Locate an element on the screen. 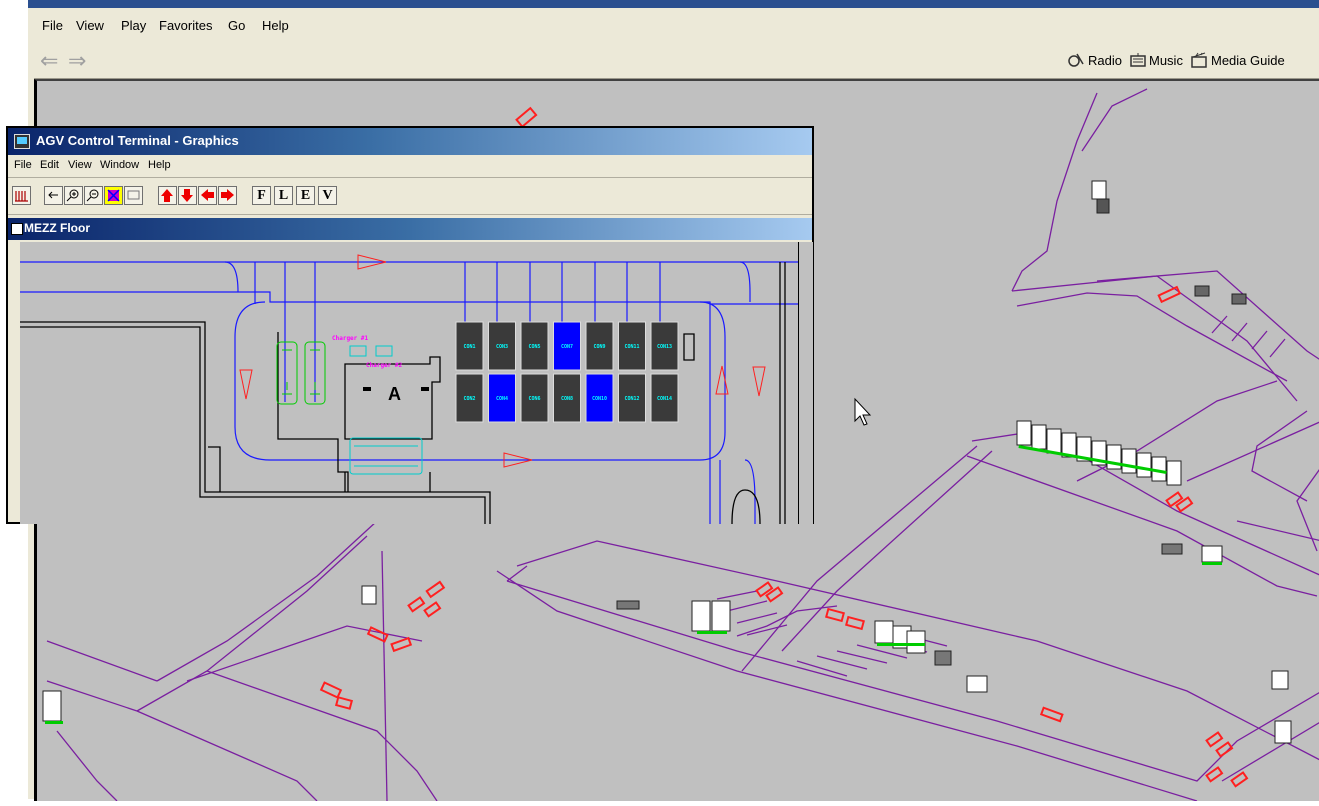 This screenshot has height=806, width=1319. menu-play: Play is located at coordinates (133, 25).